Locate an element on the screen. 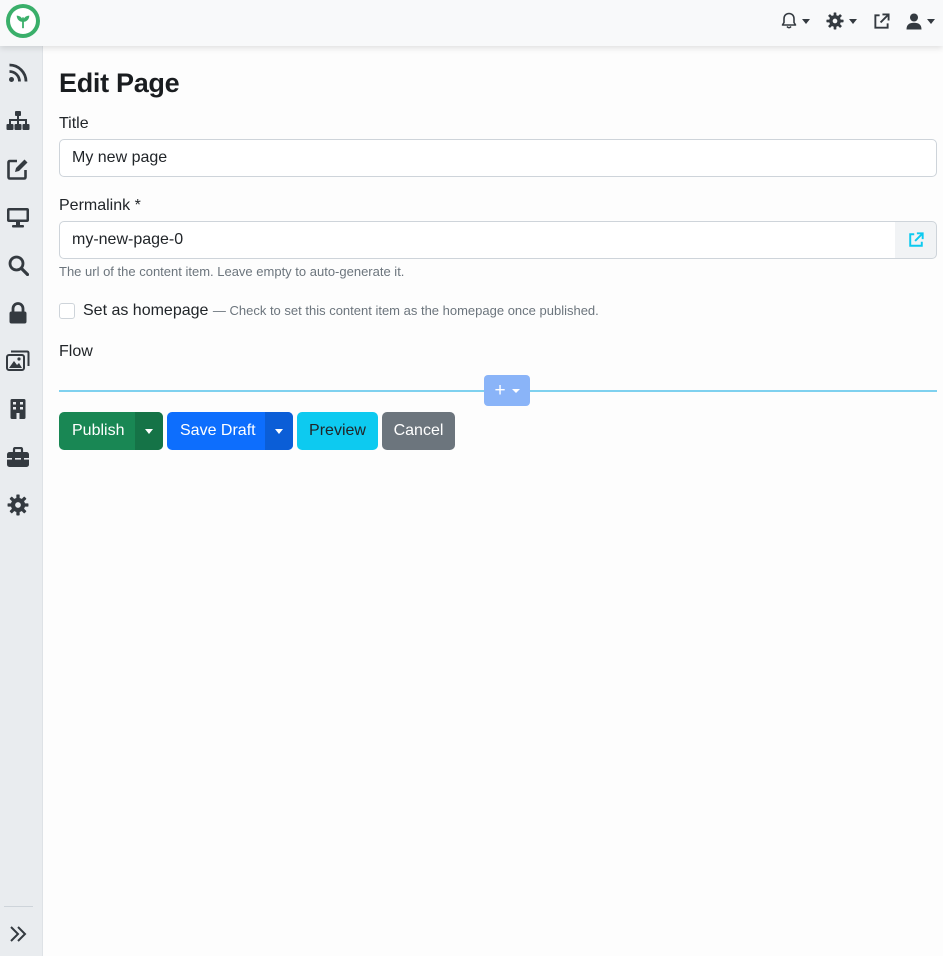  open-permalink-button is located at coordinates (916, 240).